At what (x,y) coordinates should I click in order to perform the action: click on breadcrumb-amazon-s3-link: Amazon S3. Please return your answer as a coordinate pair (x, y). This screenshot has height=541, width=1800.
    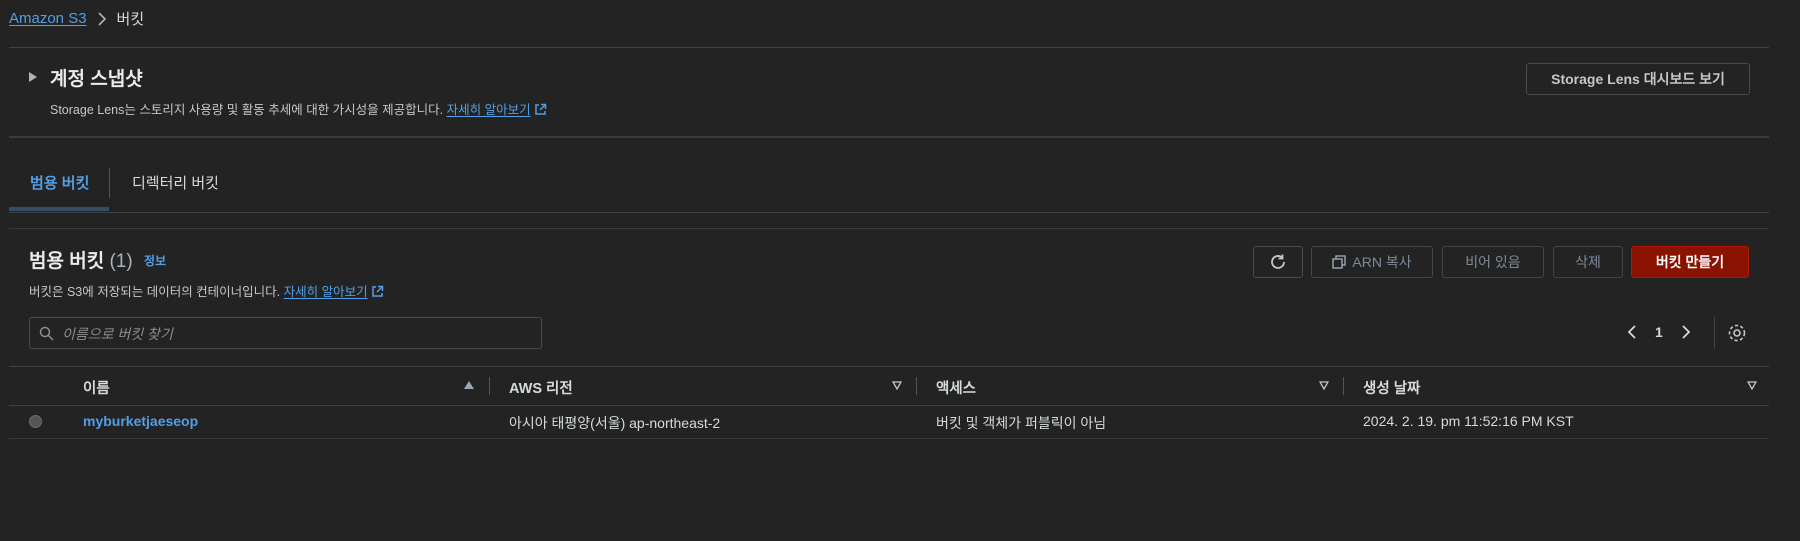
    Looking at the image, I should click on (48, 18).